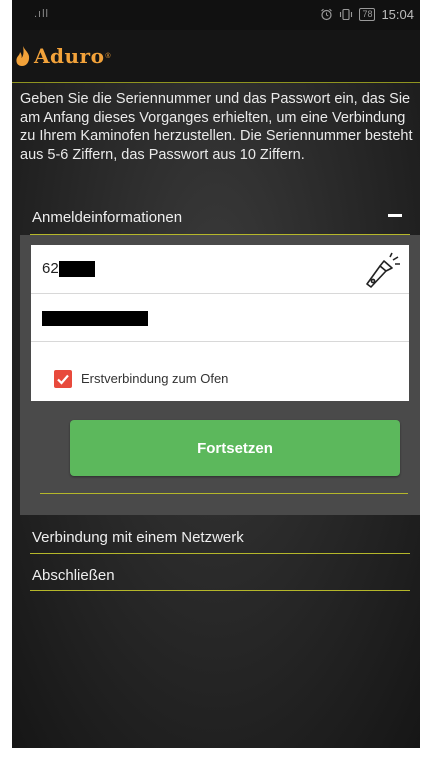 The image size is (425, 758). I want to click on first-connection-checkbox, so click(63, 379).